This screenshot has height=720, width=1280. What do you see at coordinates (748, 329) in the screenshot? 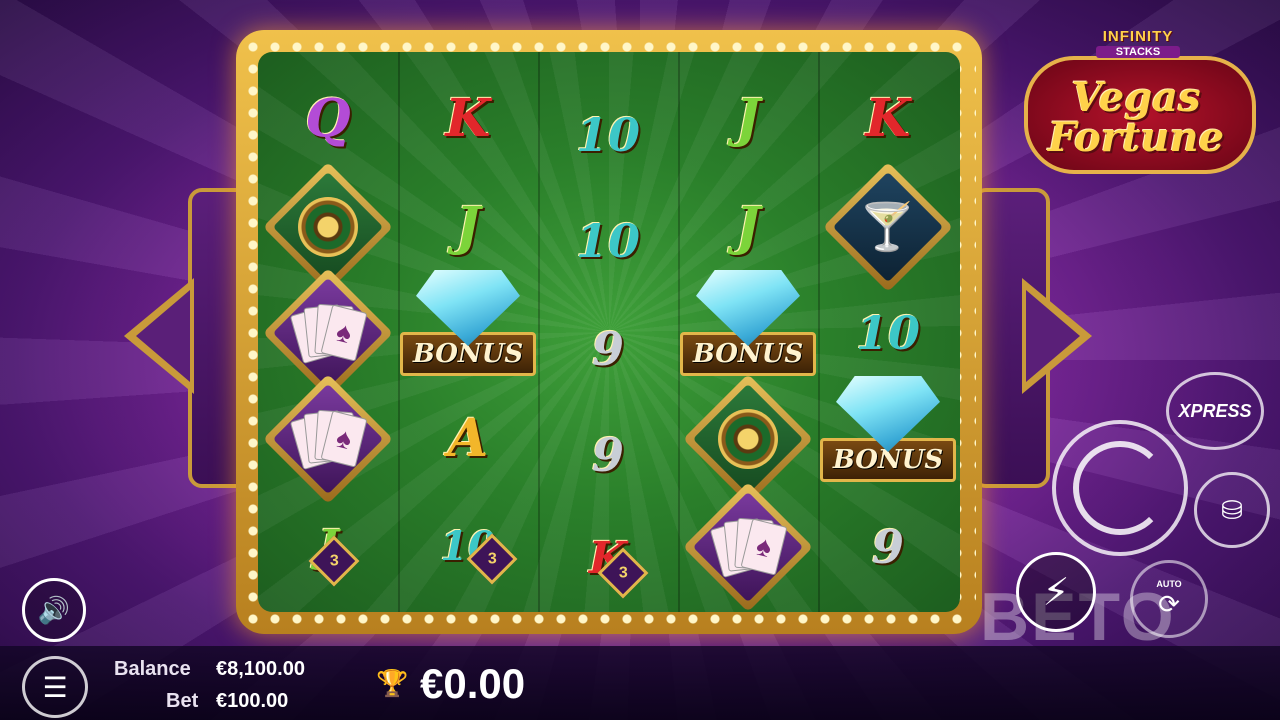
I see `reel-4-bonus-symbol: BONUS` at bounding box center [748, 329].